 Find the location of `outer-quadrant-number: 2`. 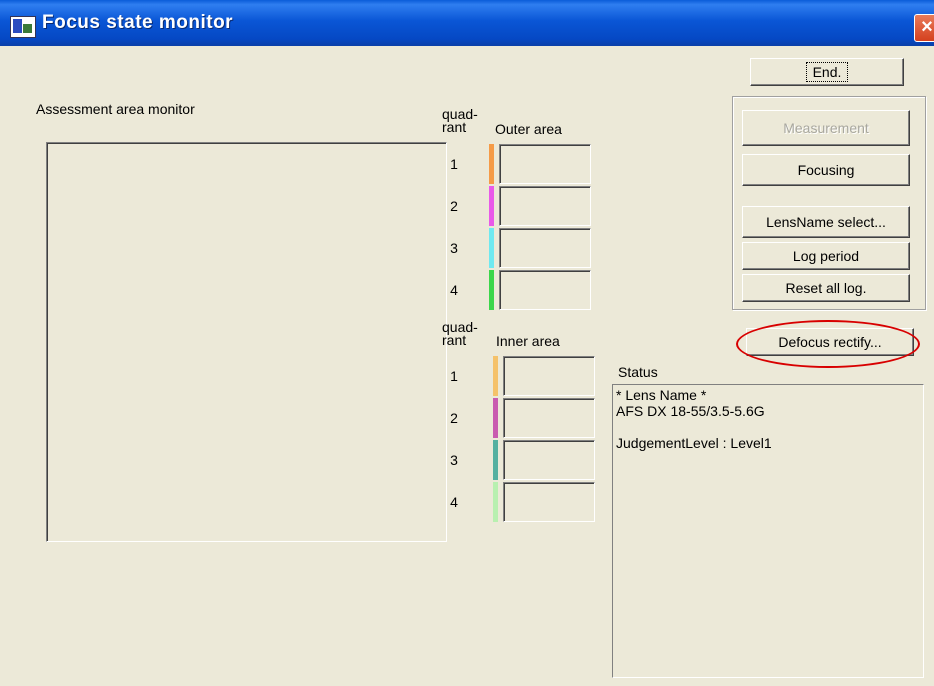

outer-quadrant-number: 2 is located at coordinates (454, 206).